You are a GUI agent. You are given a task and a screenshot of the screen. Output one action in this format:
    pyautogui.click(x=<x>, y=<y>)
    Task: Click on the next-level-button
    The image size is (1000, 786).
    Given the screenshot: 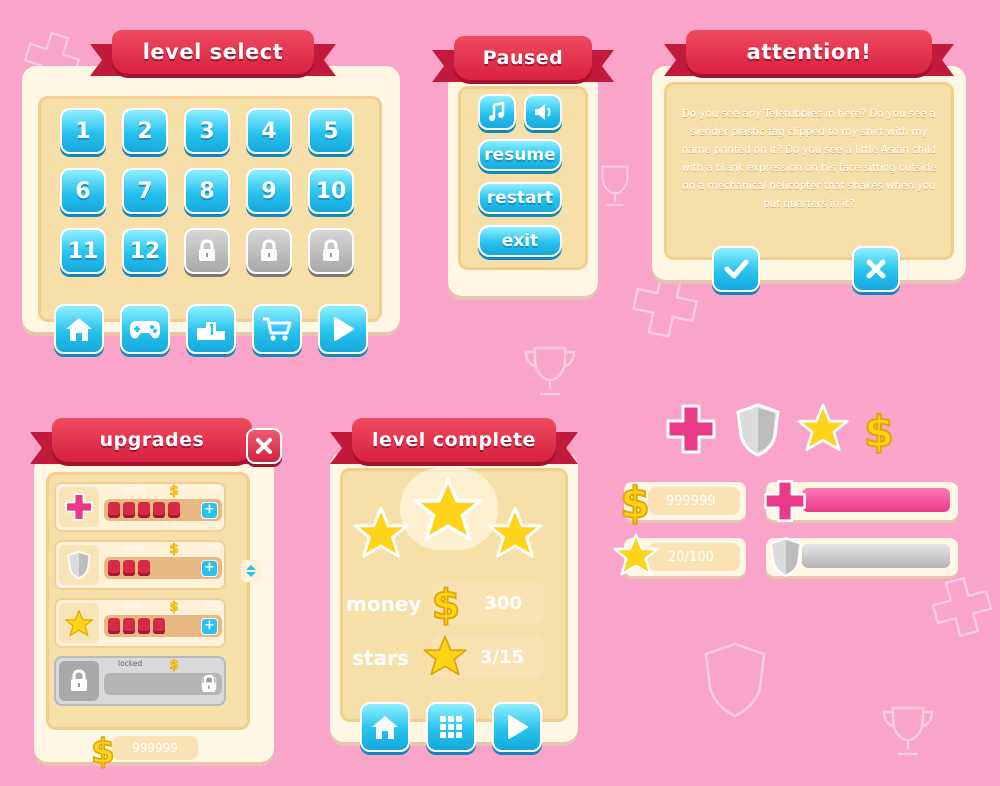 What is the action you would take?
    pyautogui.click(x=517, y=727)
    